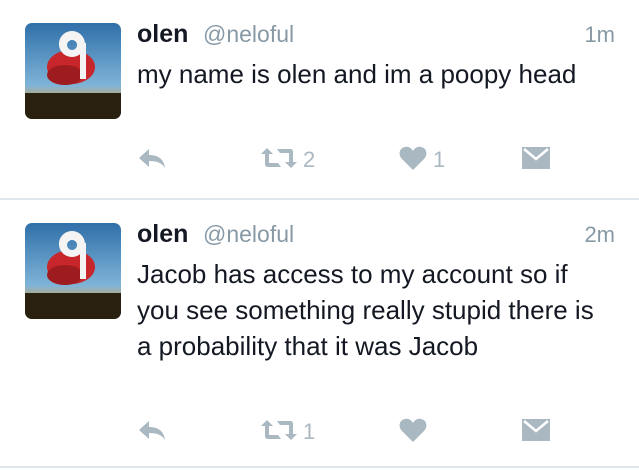 The height and width of the screenshot is (470, 639). I want to click on retweet-count: 1, so click(309, 431).